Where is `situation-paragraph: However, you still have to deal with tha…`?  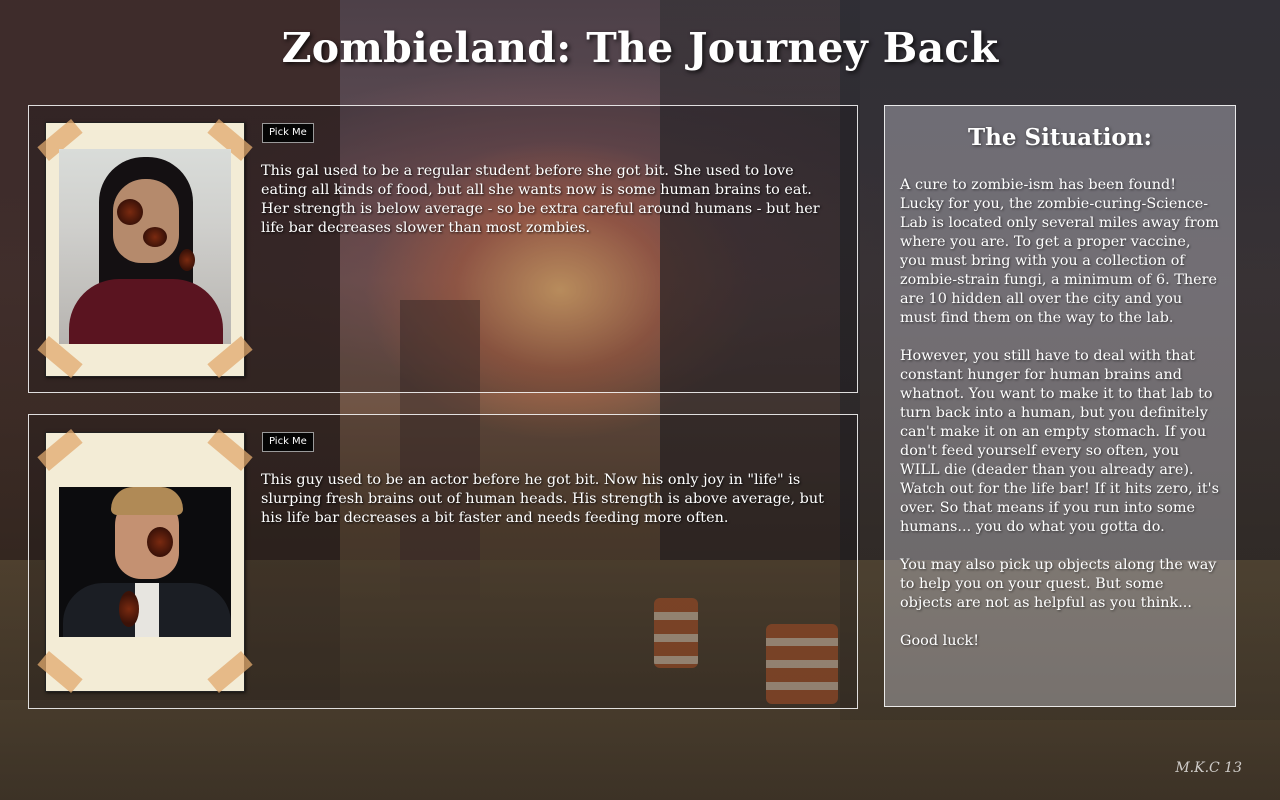
situation-paragraph: However, you still have to deal with tha… is located at coordinates (1060, 441).